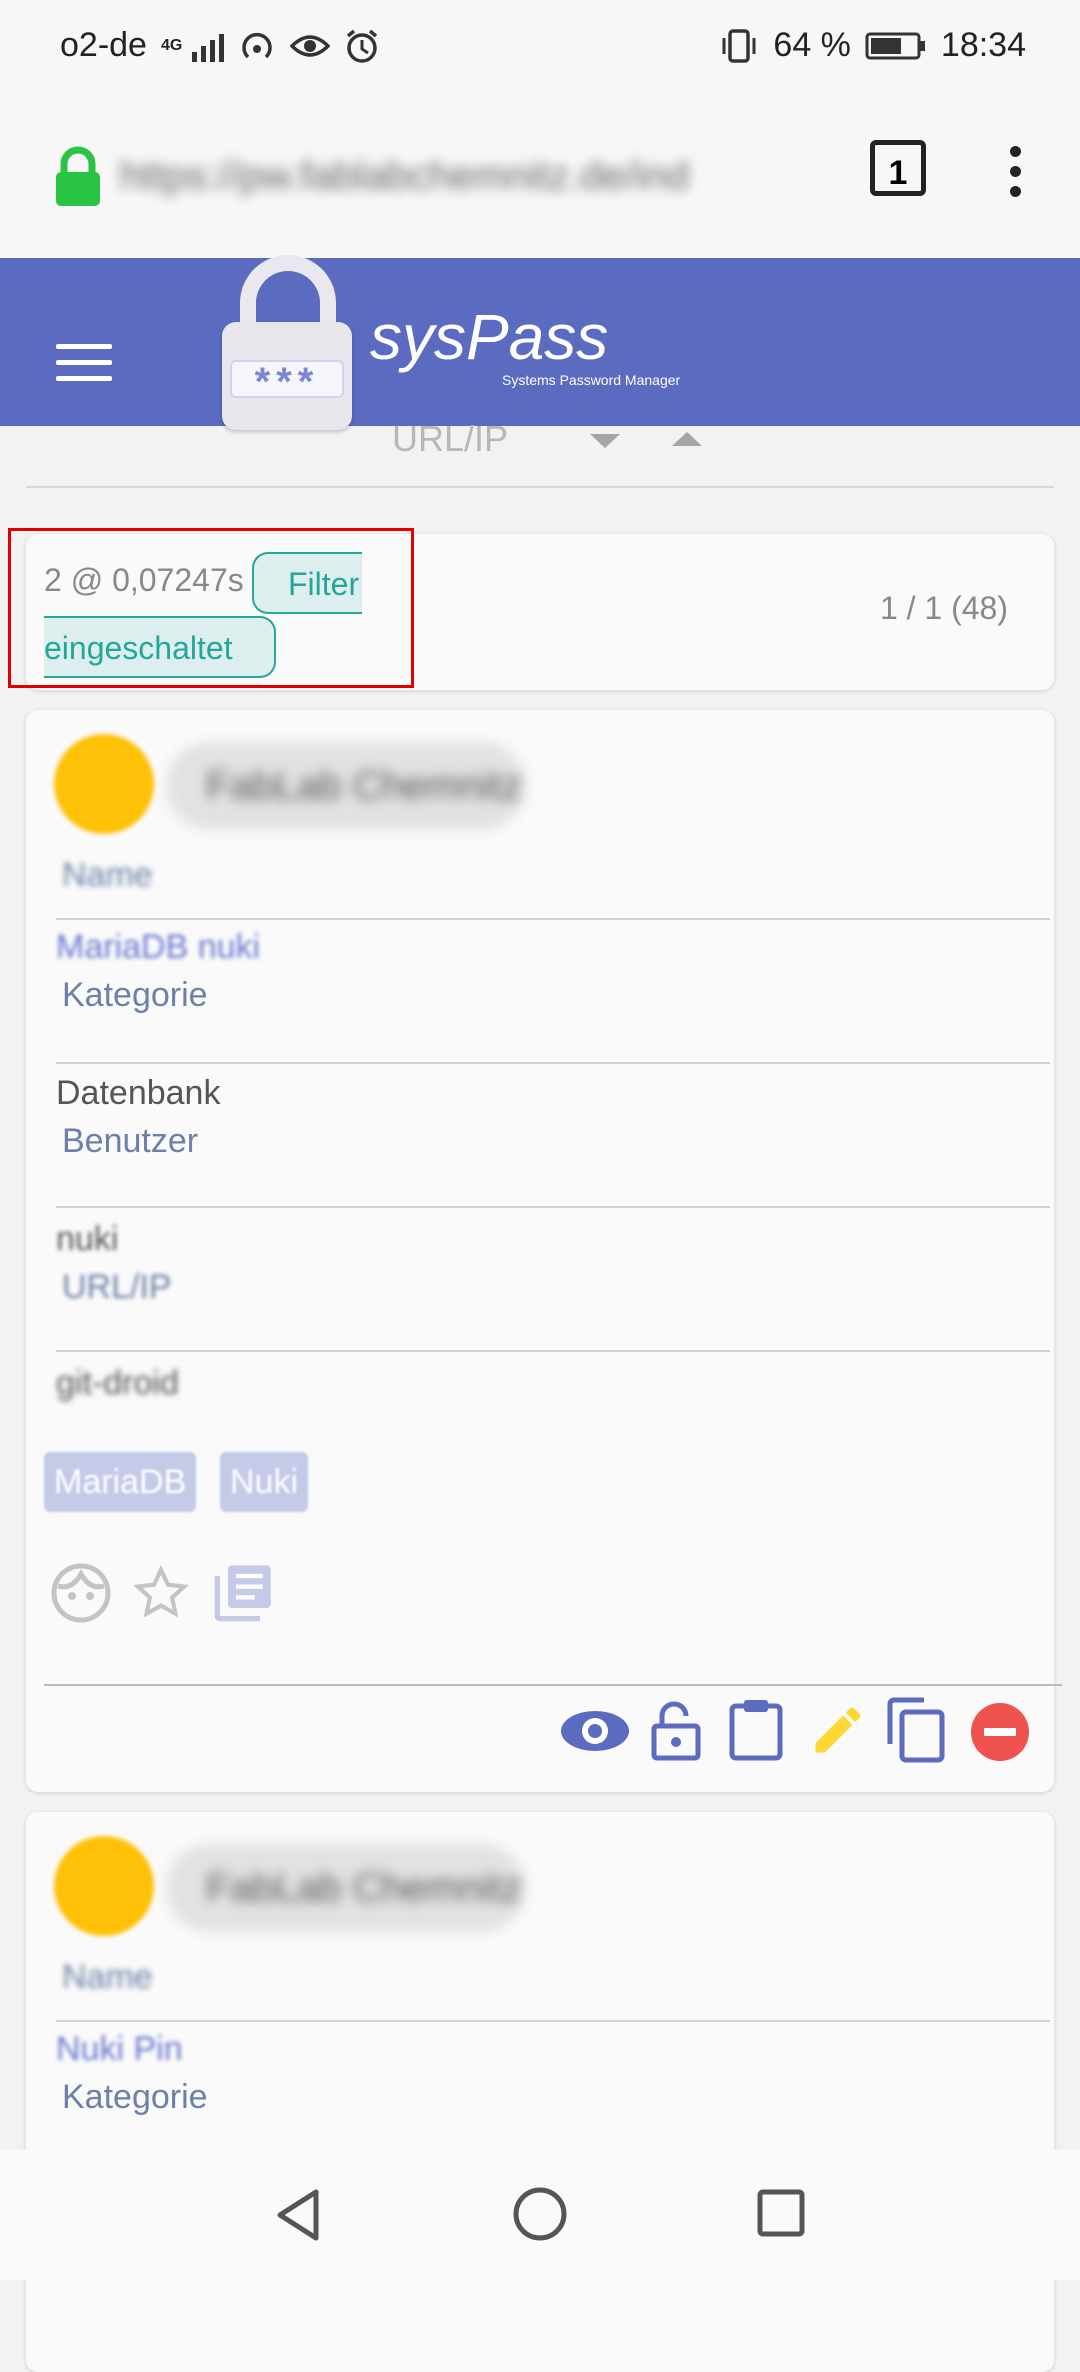 This screenshot has height=2372, width=1080. I want to click on unlock-icon, so click(676, 1731).